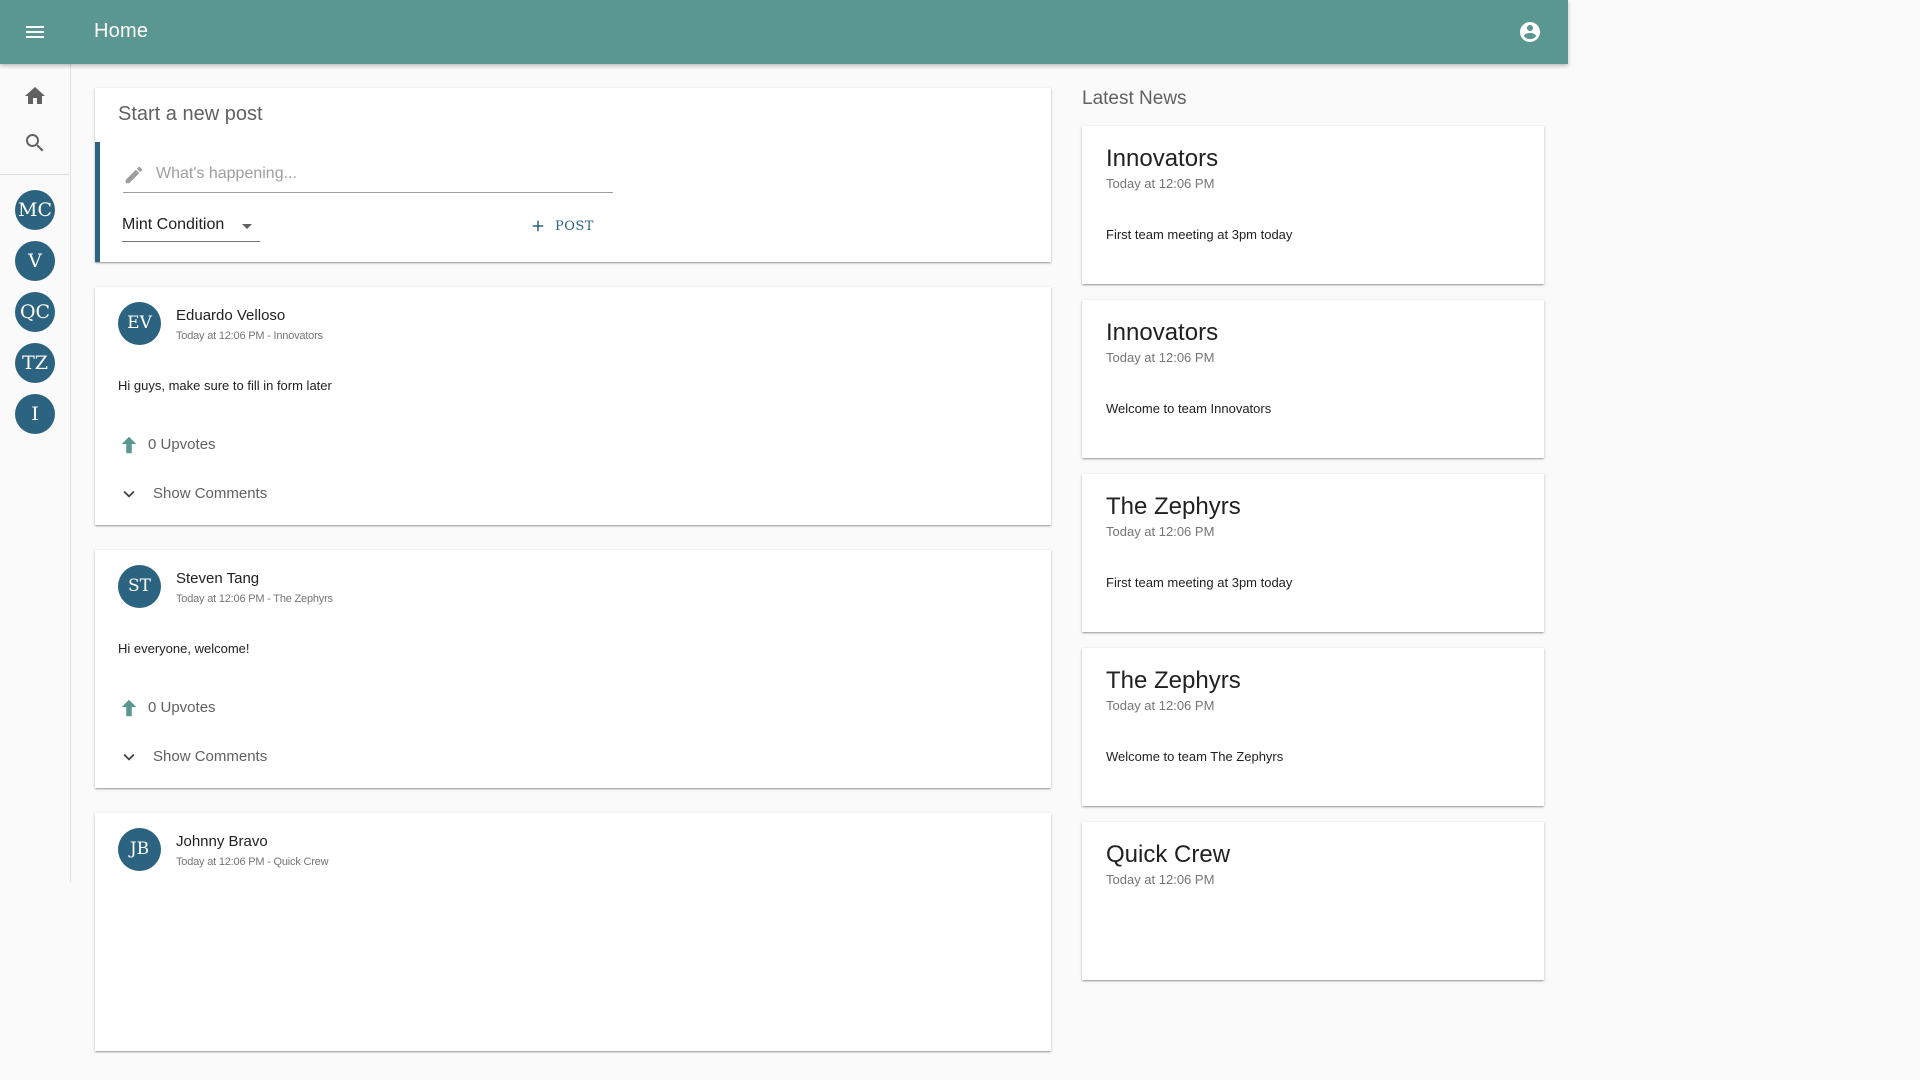  Describe the element at coordinates (218, 578) in the screenshot. I see `post-author: Steven Tang` at that location.